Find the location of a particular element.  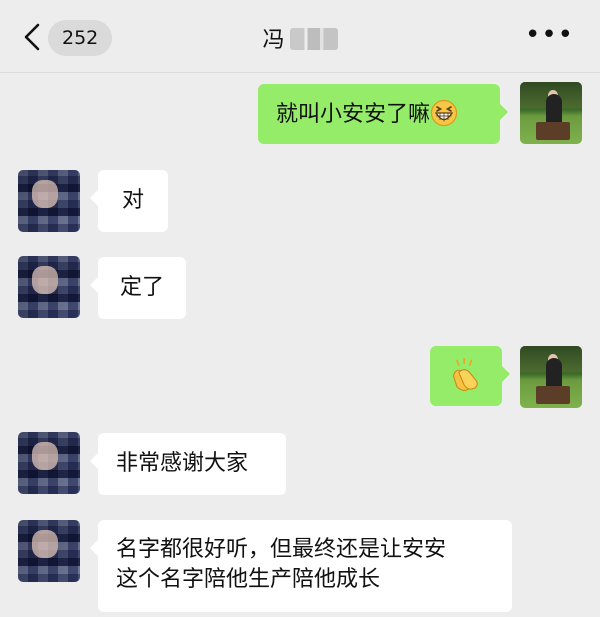

chat-title: 冯 is located at coordinates (300, 38).